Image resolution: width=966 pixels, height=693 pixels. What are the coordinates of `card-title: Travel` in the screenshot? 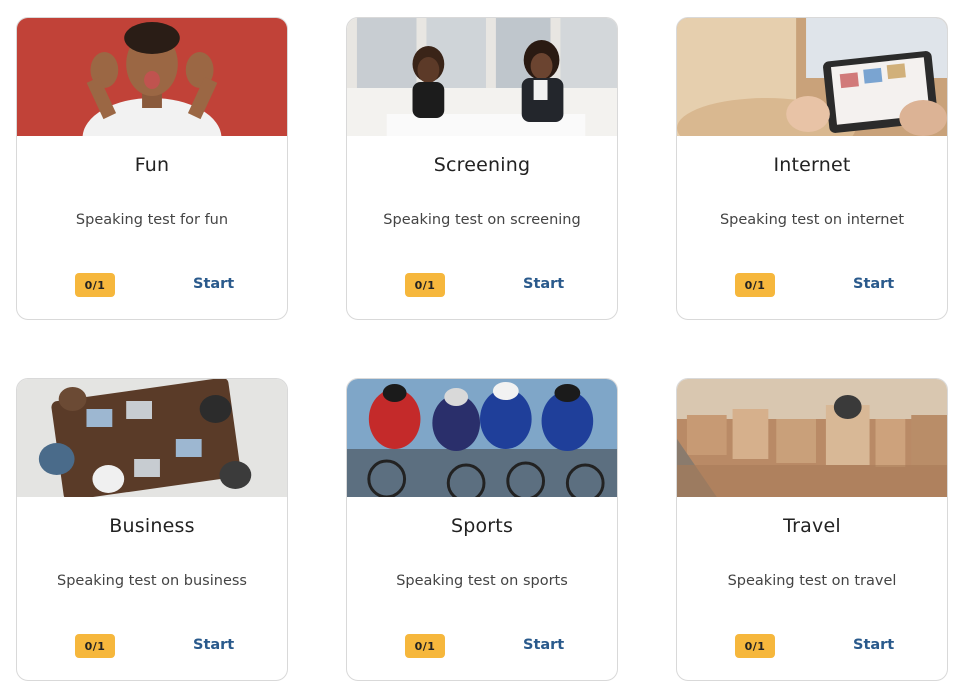 It's located at (812, 526).